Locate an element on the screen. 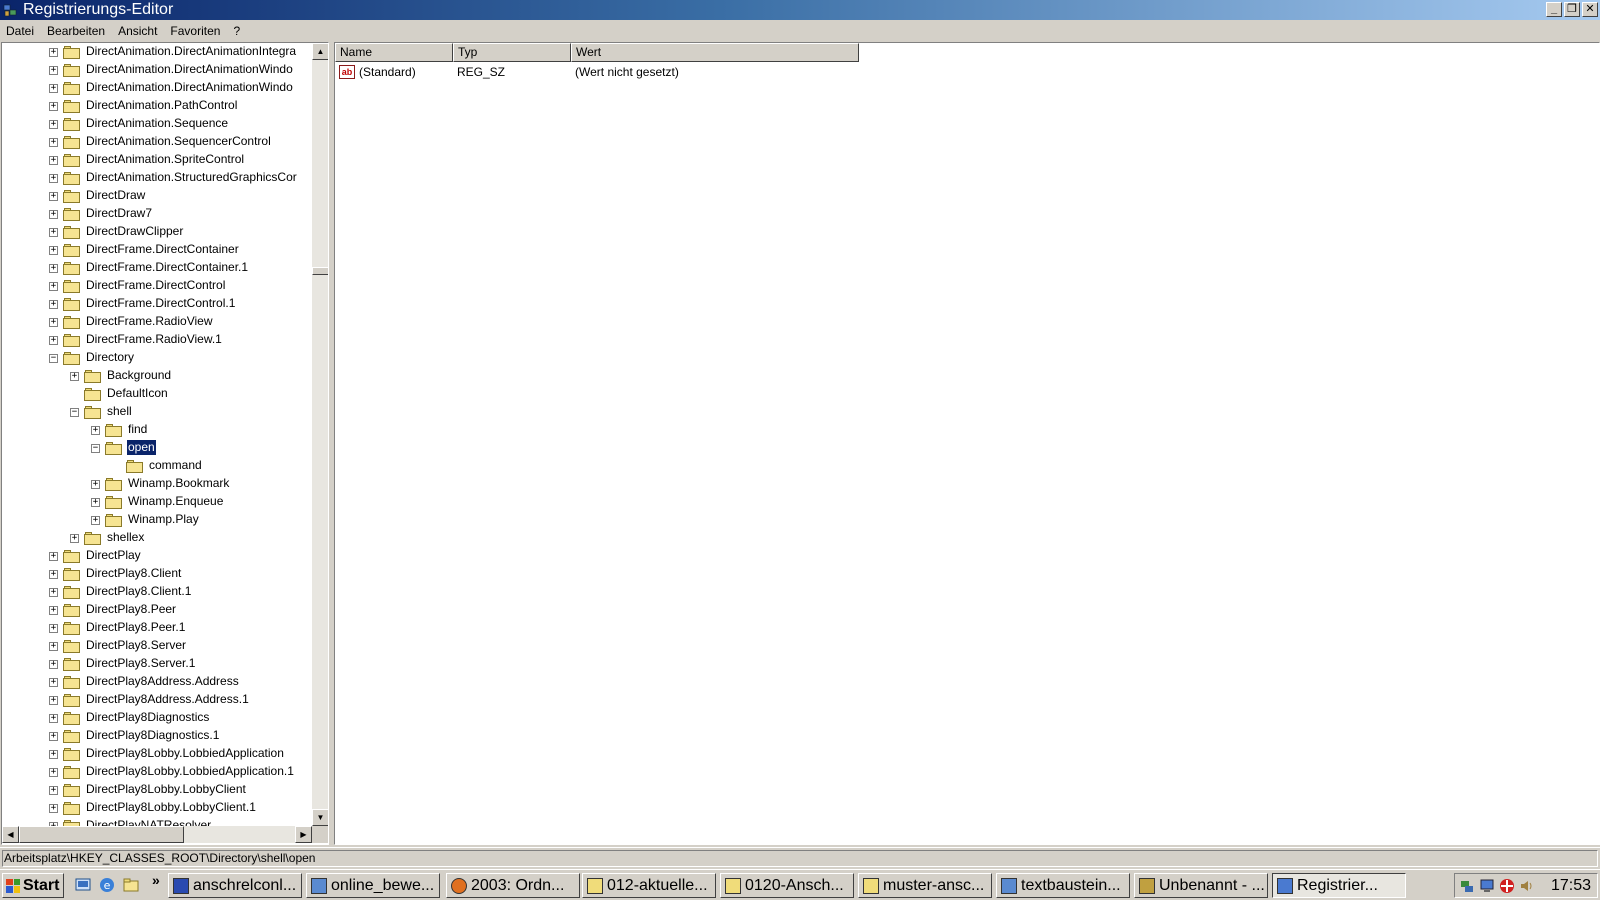  tree-node-label: DirectPlay8.Client.1 is located at coordinates (138, 591).